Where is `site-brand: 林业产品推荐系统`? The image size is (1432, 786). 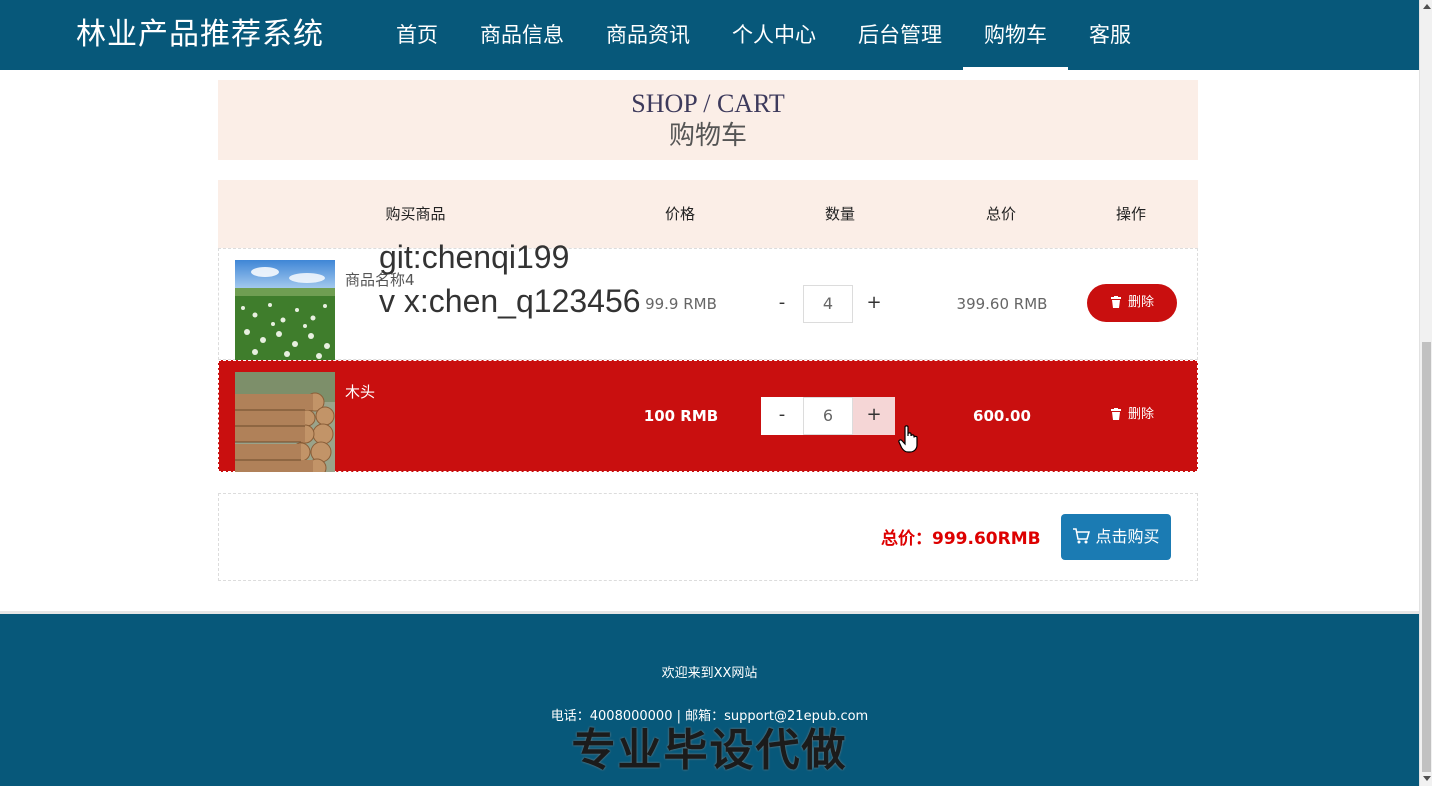
site-brand: 林业产品推荐系统 is located at coordinates (200, 35).